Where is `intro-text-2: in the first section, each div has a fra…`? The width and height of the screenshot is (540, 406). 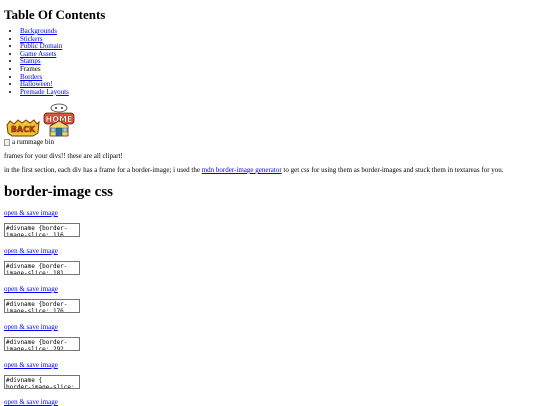
intro-text-2: in the first section, each div has a fra… is located at coordinates (254, 170).